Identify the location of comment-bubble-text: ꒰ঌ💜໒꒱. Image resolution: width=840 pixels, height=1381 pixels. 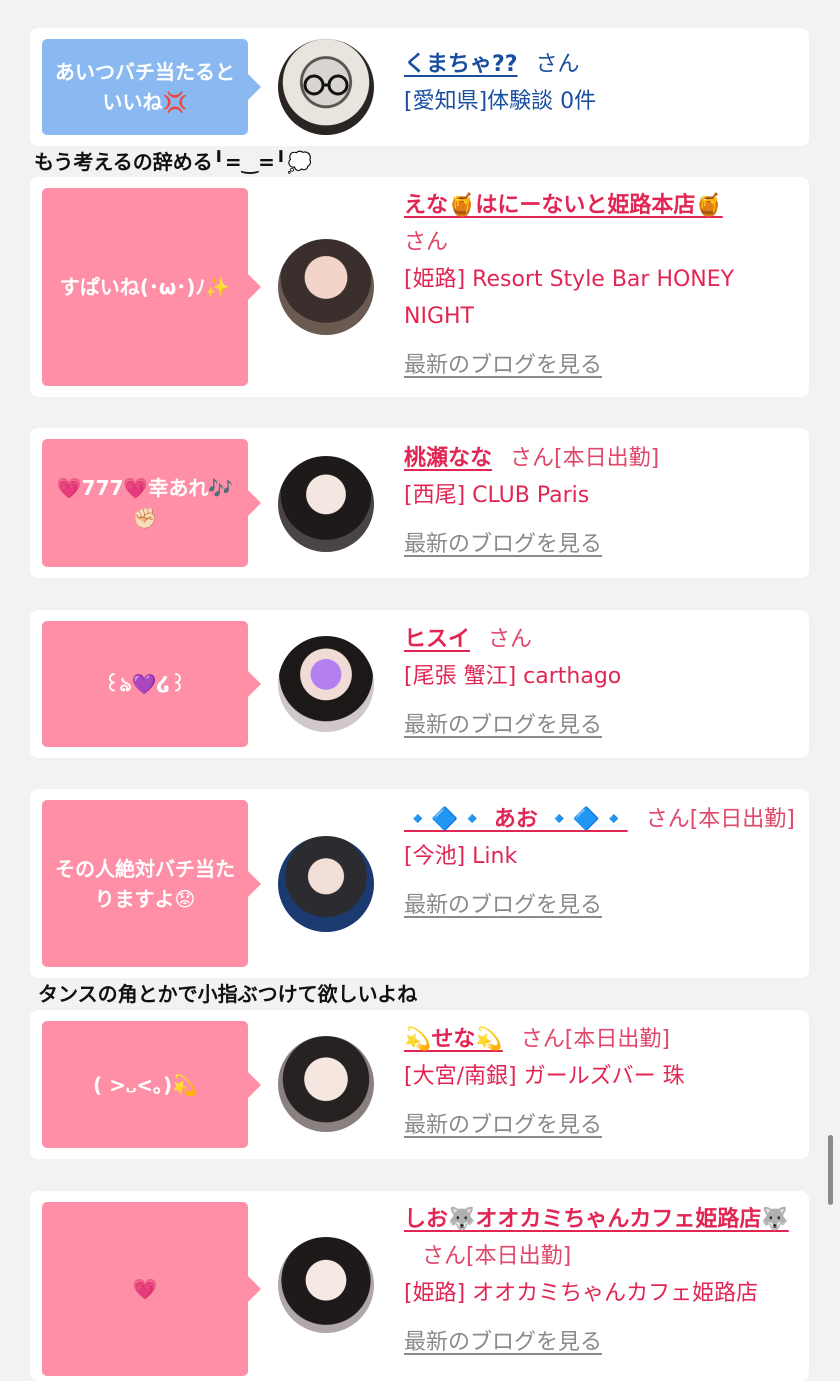
(145, 684).